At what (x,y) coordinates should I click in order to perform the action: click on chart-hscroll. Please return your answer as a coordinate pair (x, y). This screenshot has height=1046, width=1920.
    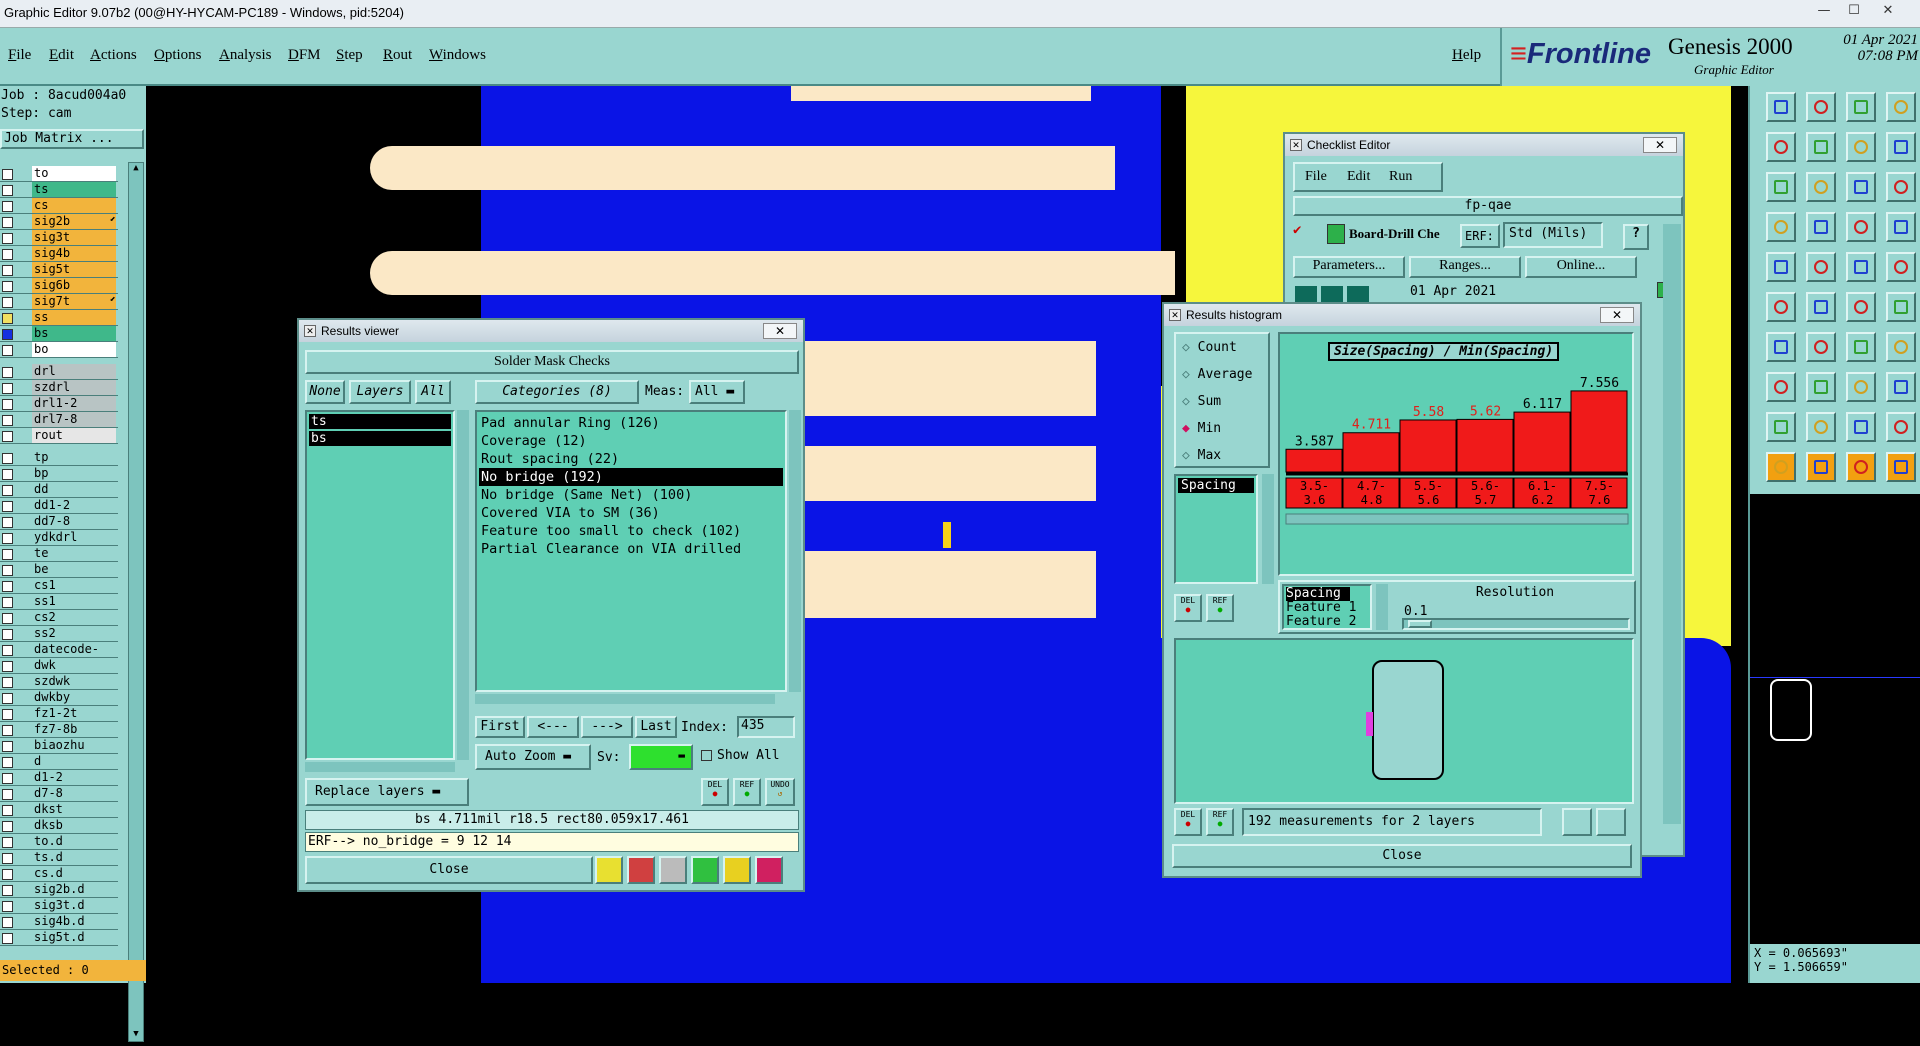
    Looking at the image, I should click on (1457, 519).